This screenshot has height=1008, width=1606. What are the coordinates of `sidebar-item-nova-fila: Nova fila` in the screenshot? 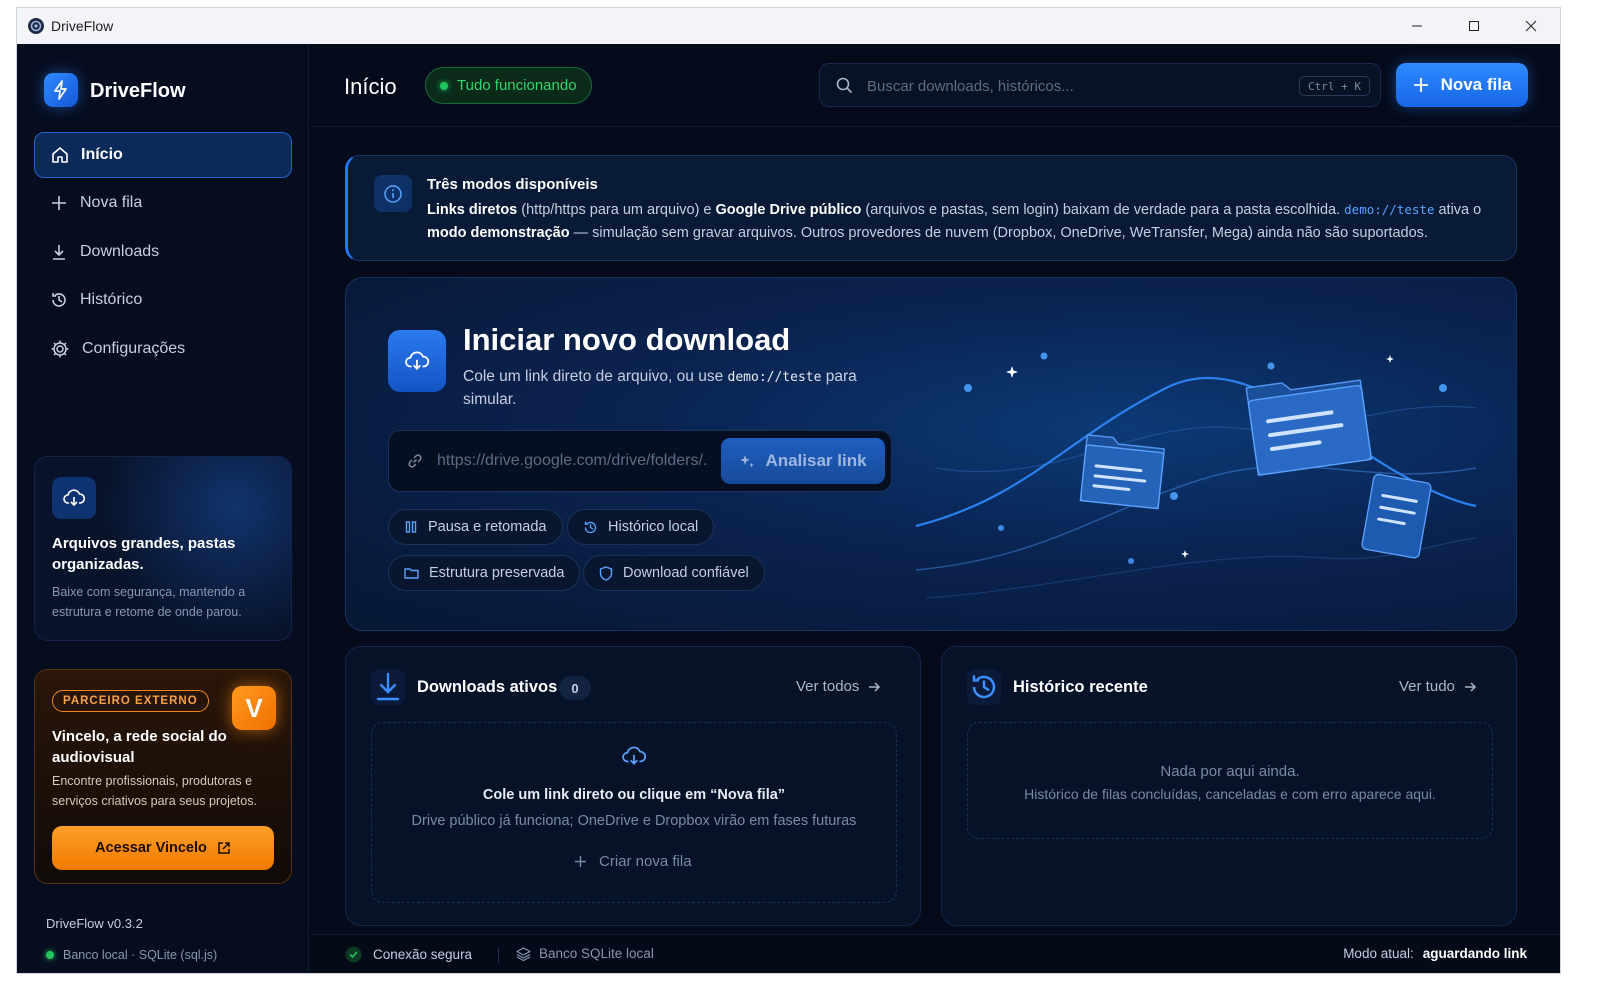 It's located at (163, 203).